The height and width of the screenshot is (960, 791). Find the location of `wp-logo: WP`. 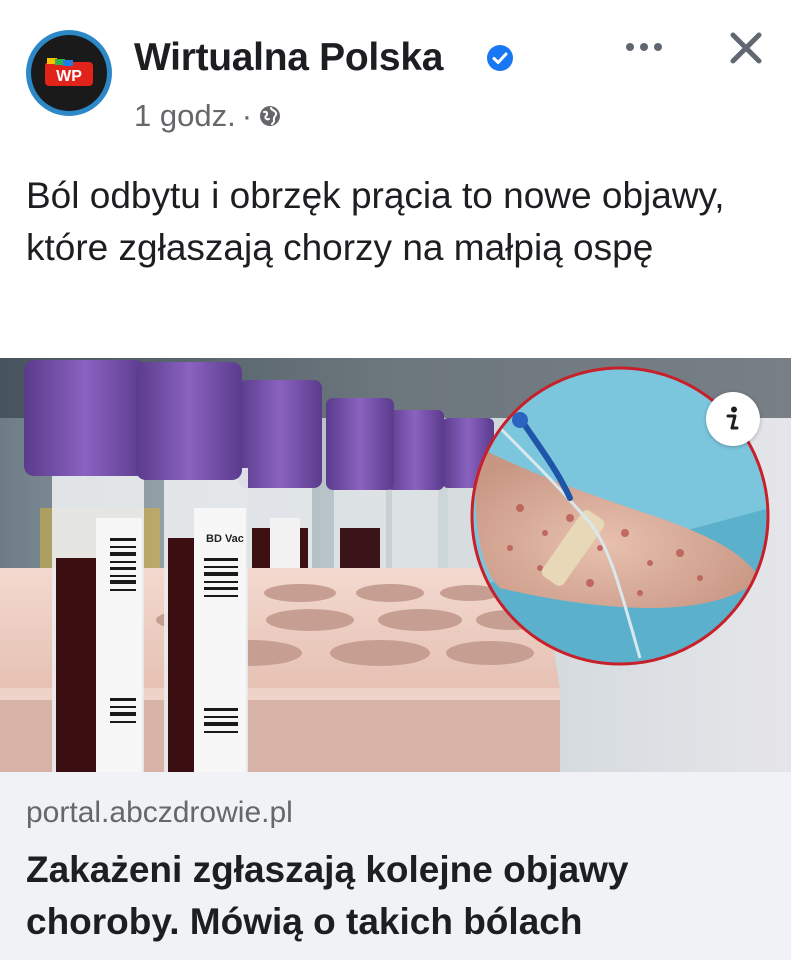

wp-logo: WP is located at coordinates (69, 73).